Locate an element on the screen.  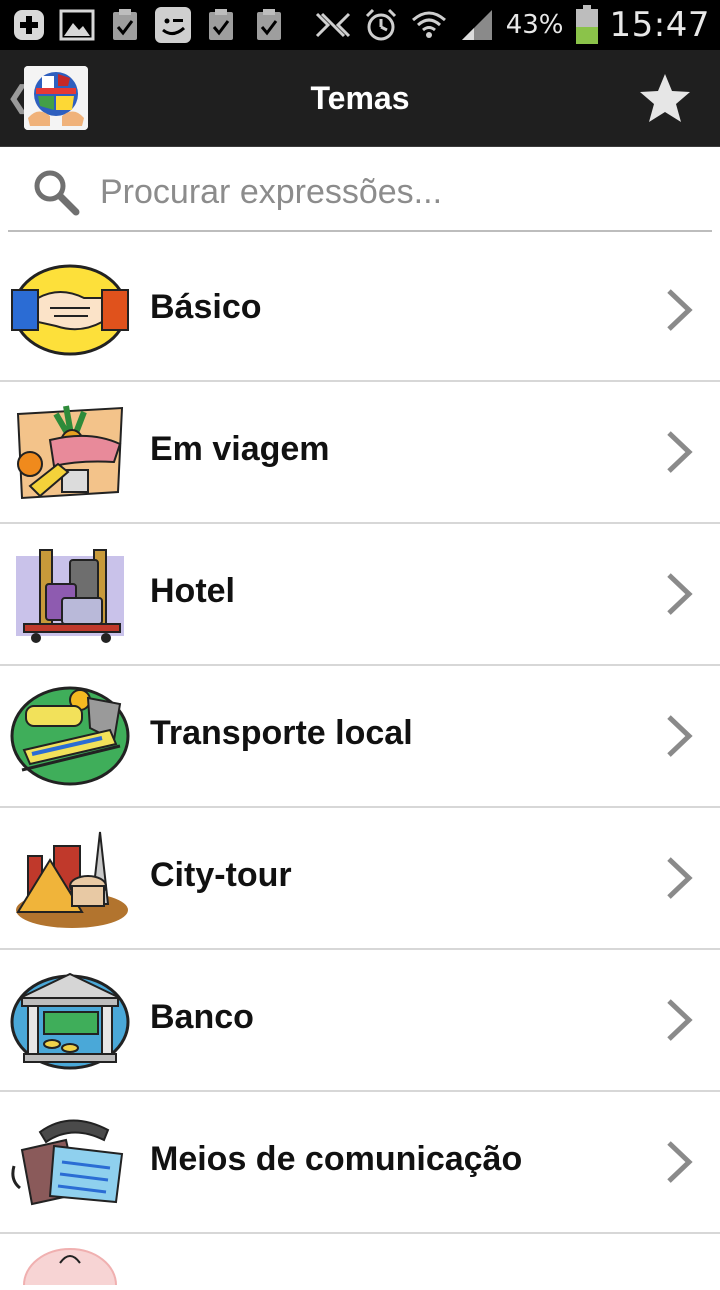
list-item: Banco is located at coordinates (360, 1021).